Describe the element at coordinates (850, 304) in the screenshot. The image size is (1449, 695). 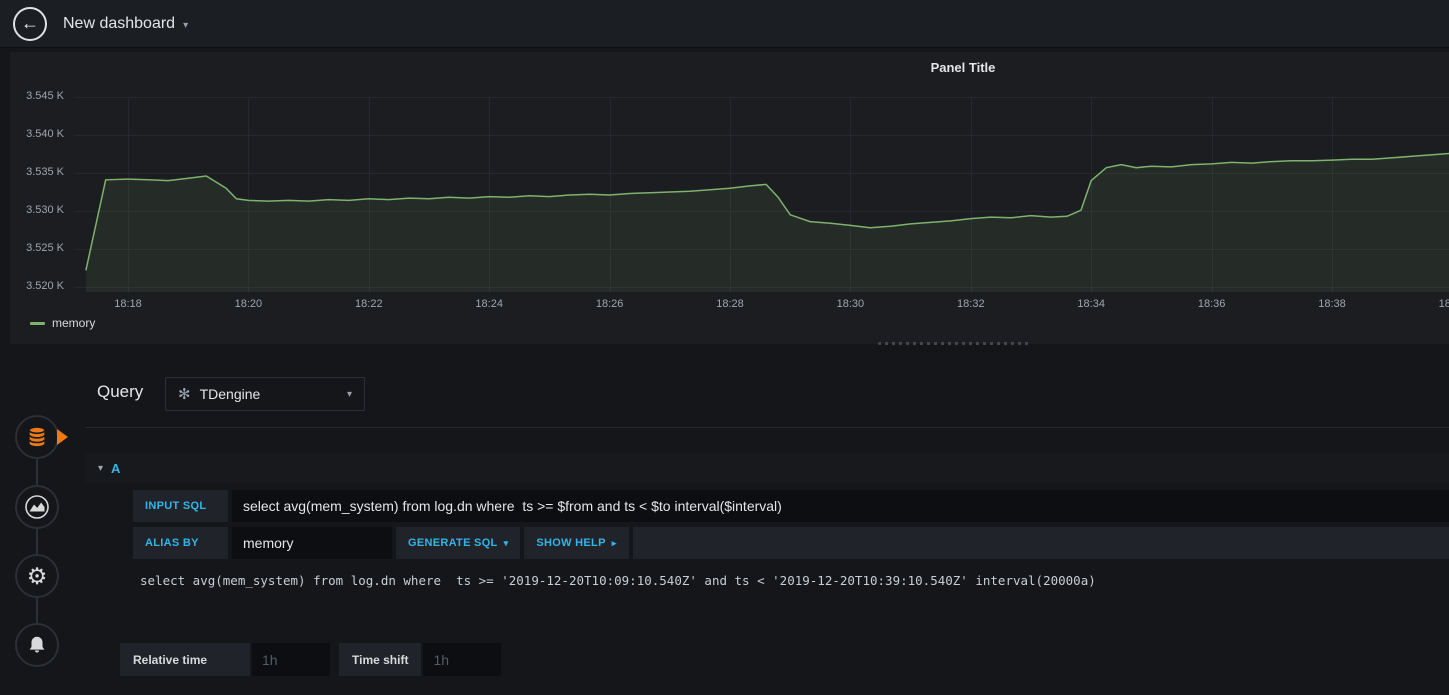
I see `x-axis-tick-label: 18:30` at that location.